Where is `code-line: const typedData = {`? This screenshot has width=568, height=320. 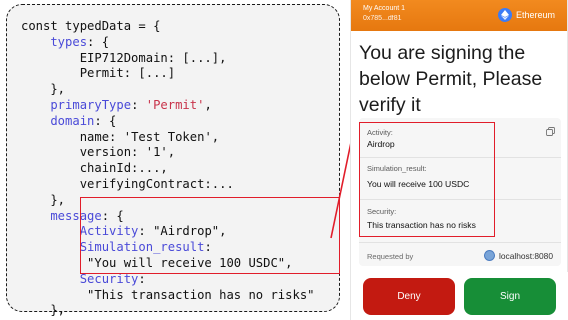 code-line: const typedData = { is located at coordinates (168, 27).